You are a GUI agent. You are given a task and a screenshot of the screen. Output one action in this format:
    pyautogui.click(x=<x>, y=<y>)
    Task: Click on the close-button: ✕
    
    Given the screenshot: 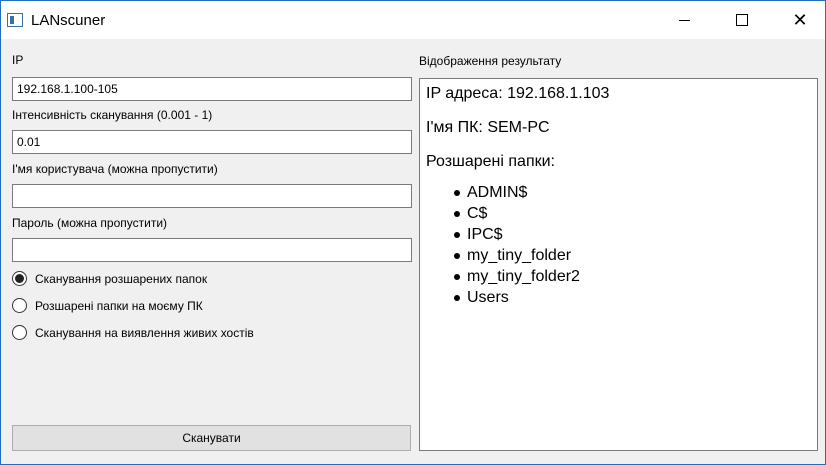 What is the action you would take?
    pyautogui.click(x=800, y=20)
    